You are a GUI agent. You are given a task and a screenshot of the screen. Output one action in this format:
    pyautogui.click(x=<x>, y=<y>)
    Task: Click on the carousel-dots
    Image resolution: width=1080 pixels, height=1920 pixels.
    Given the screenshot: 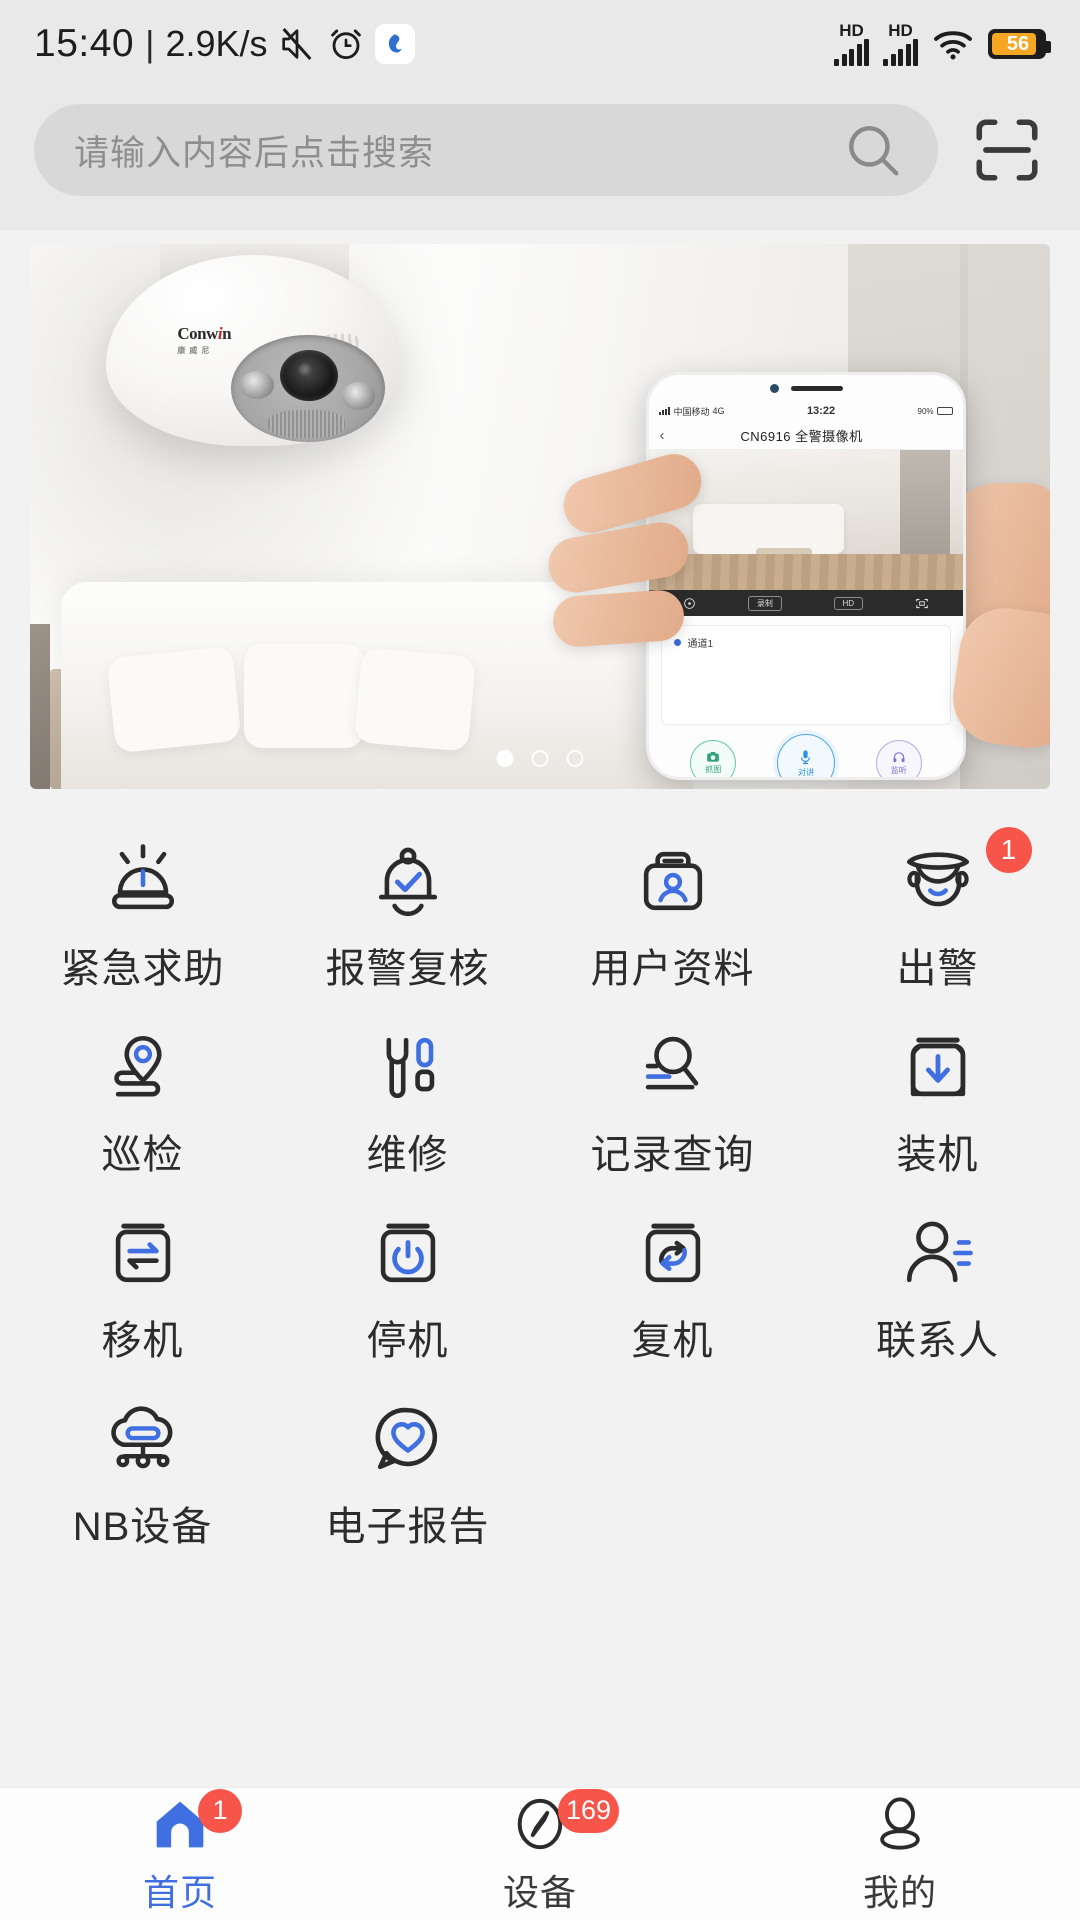 What is the action you would take?
    pyautogui.click(x=540, y=758)
    